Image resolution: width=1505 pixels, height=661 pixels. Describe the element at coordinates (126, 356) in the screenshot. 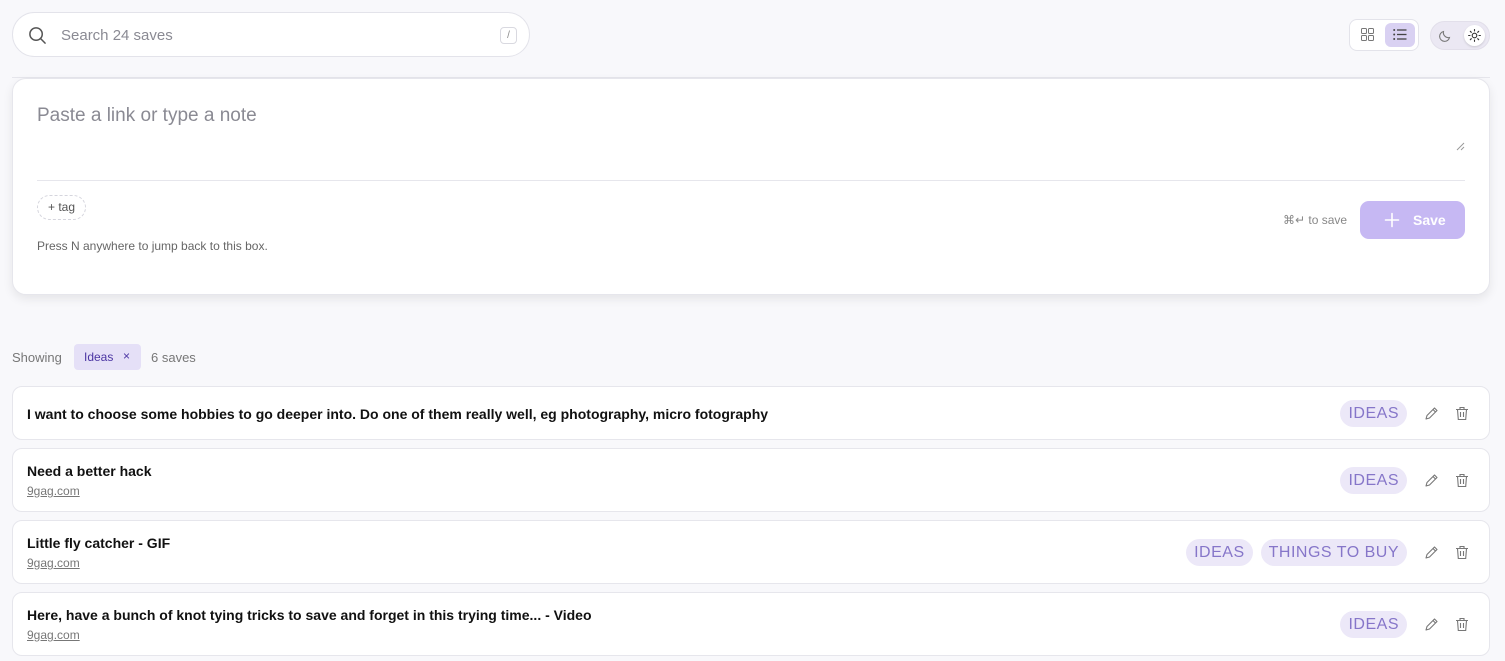

I see `remove-filter-icon: ×` at that location.